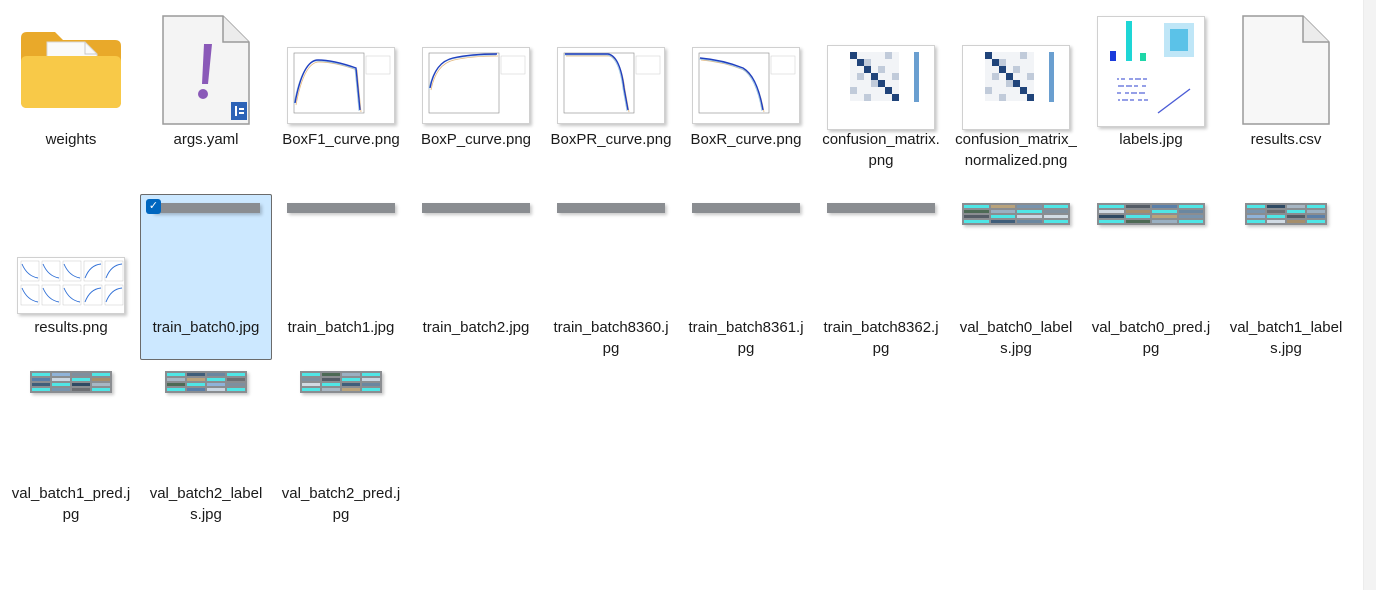  Describe the element at coordinates (881, 338) in the screenshot. I see `file-name: train_batch8362.jpg` at that location.